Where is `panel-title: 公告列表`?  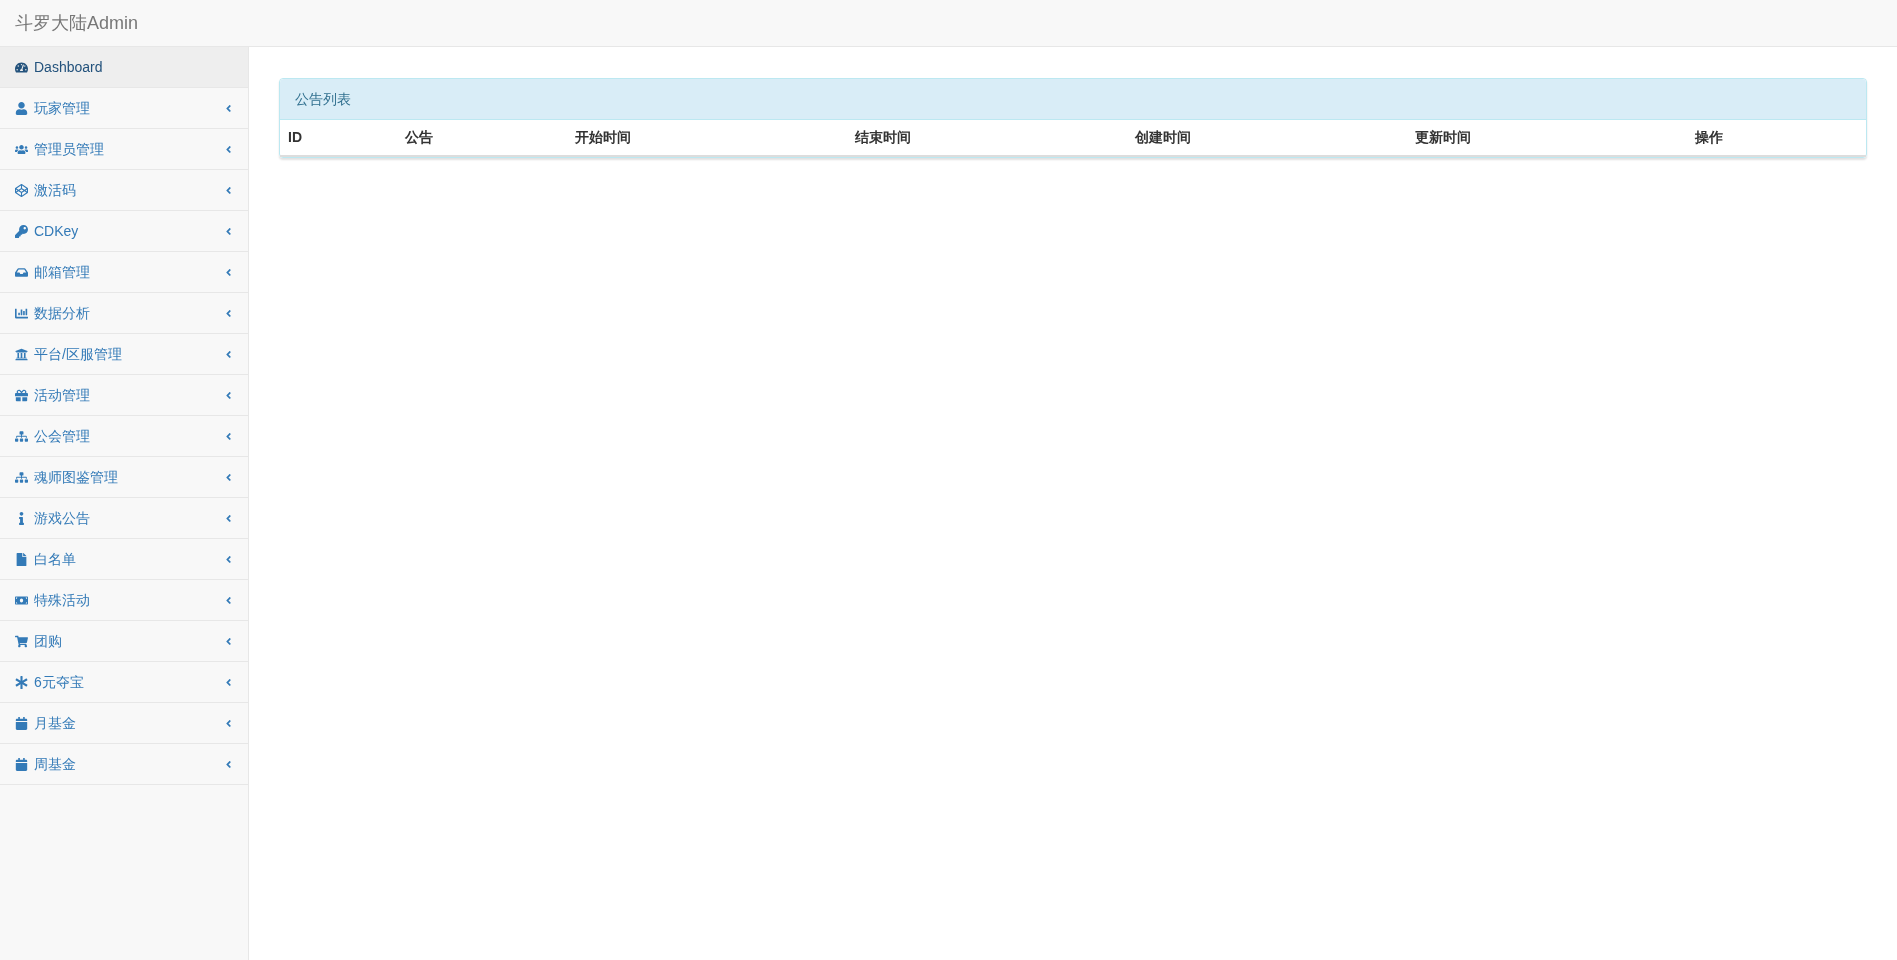 panel-title: 公告列表 is located at coordinates (323, 99).